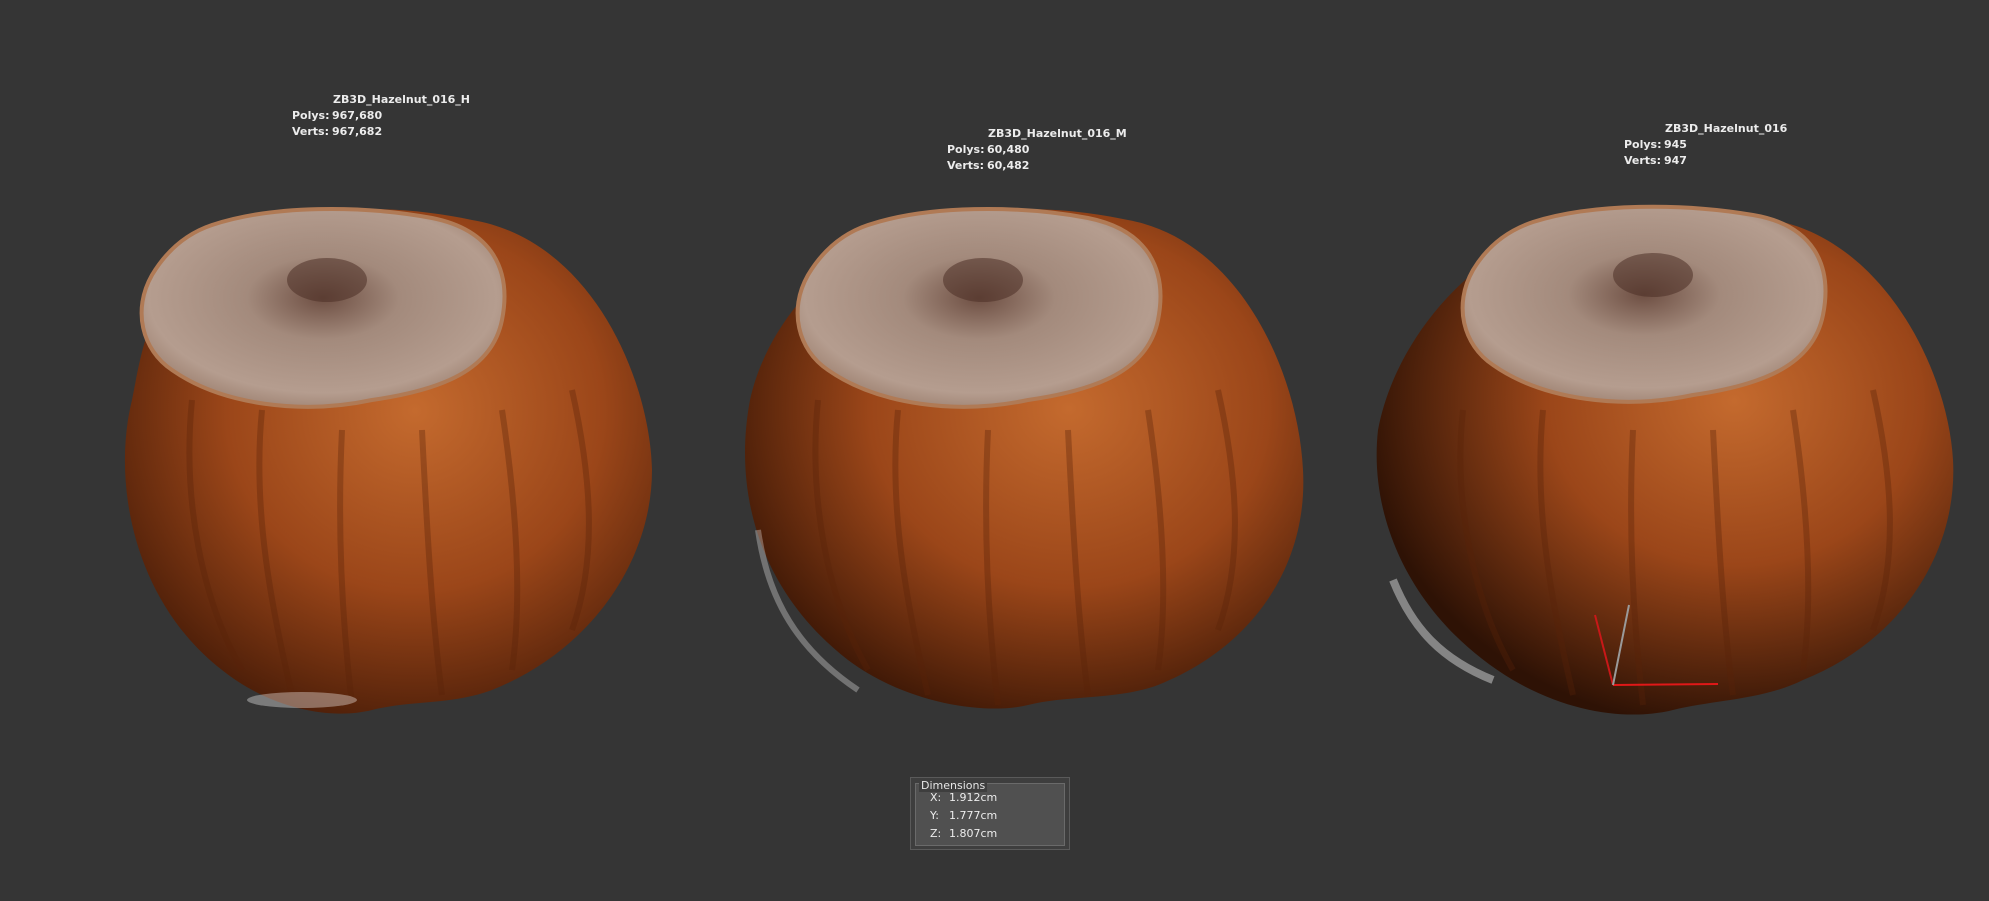 The height and width of the screenshot is (901, 1989). Describe the element at coordinates (401, 99) in the screenshot. I see `object-name: ZB3D_Hazelnut_016_H` at that location.